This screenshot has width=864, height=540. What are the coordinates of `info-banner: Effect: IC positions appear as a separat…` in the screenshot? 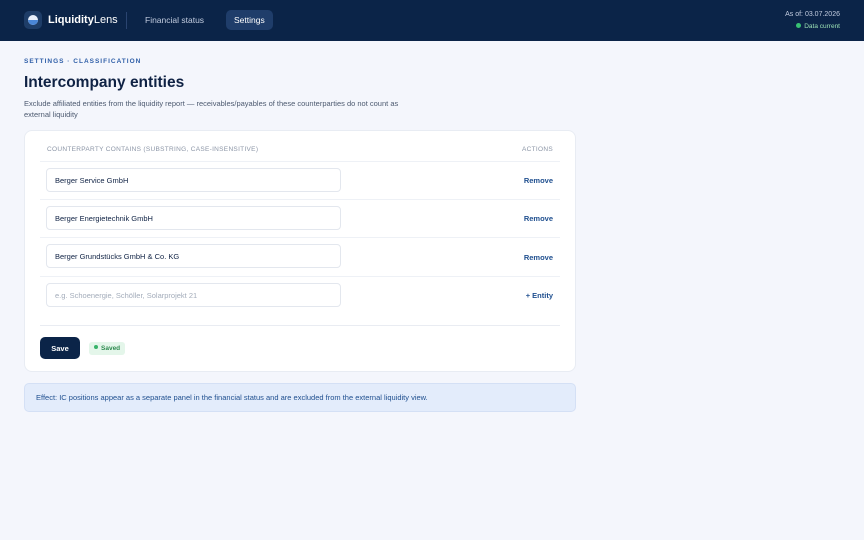 It's located at (300, 397).